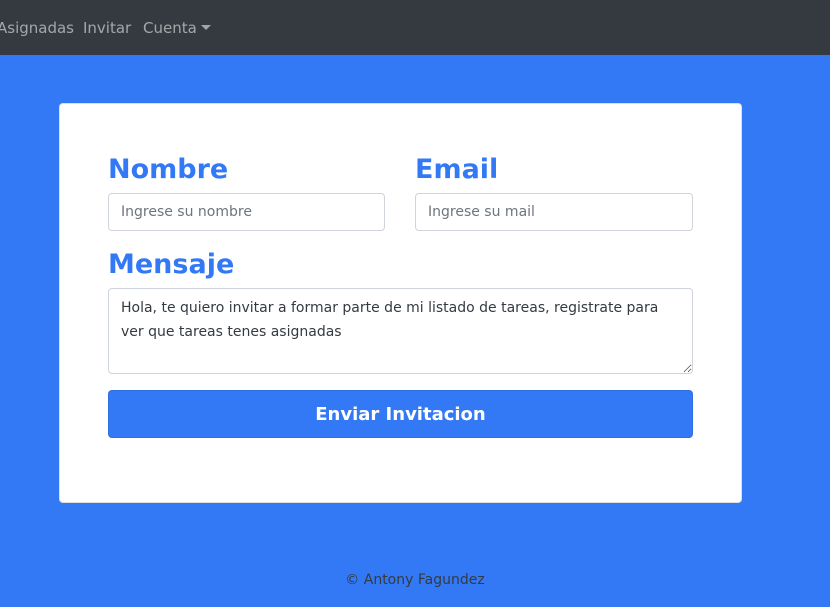  I want to click on mensaje-label: Mensaje, so click(171, 264).